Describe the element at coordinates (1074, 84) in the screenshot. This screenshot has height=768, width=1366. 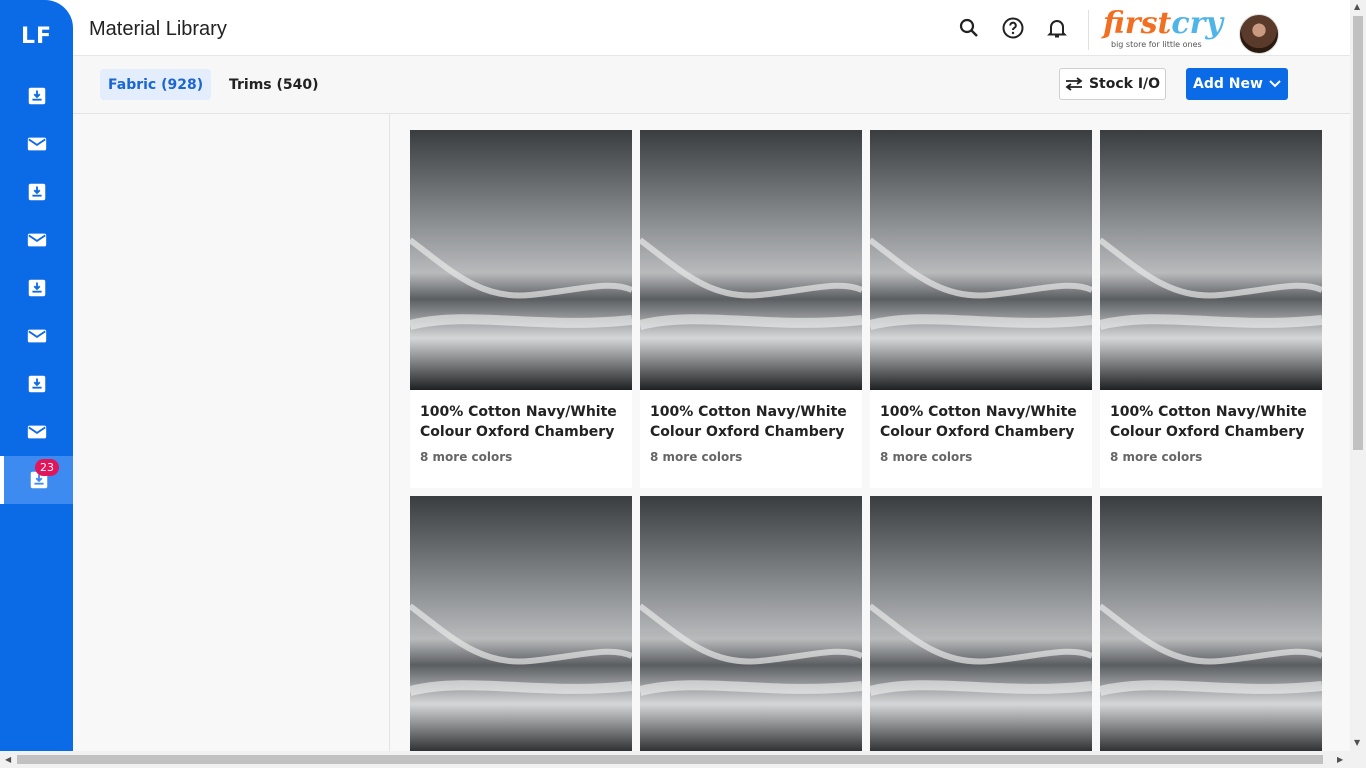
I see `swap-arrows-icon` at that location.